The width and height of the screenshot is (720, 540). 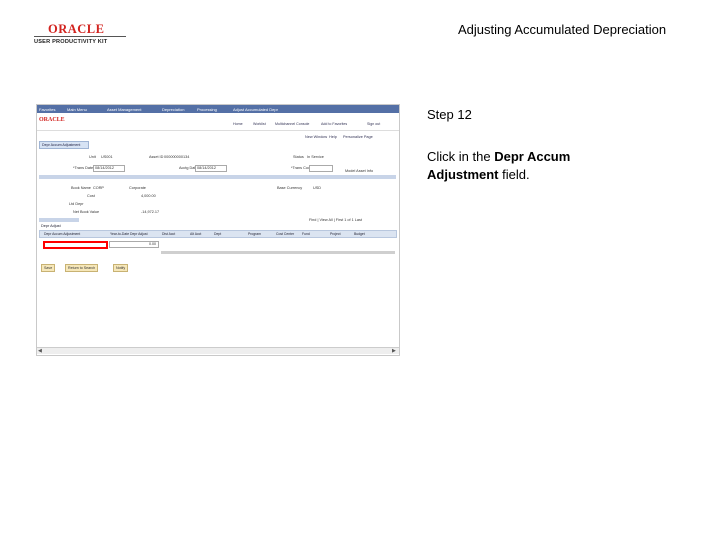 I want to click on scroll-right-icon: ▶, so click(x=394, y=351).